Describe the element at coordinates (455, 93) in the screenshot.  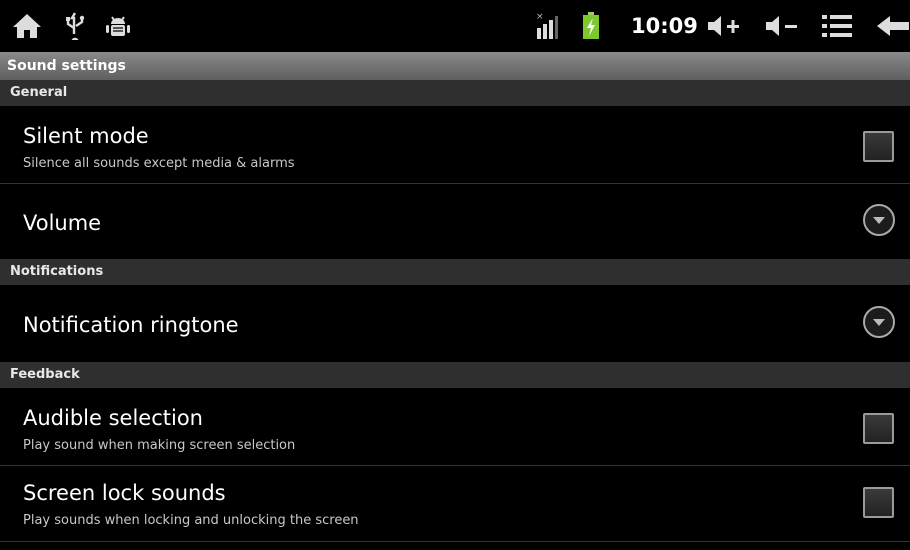
I see `section-header-general: General` at that location.